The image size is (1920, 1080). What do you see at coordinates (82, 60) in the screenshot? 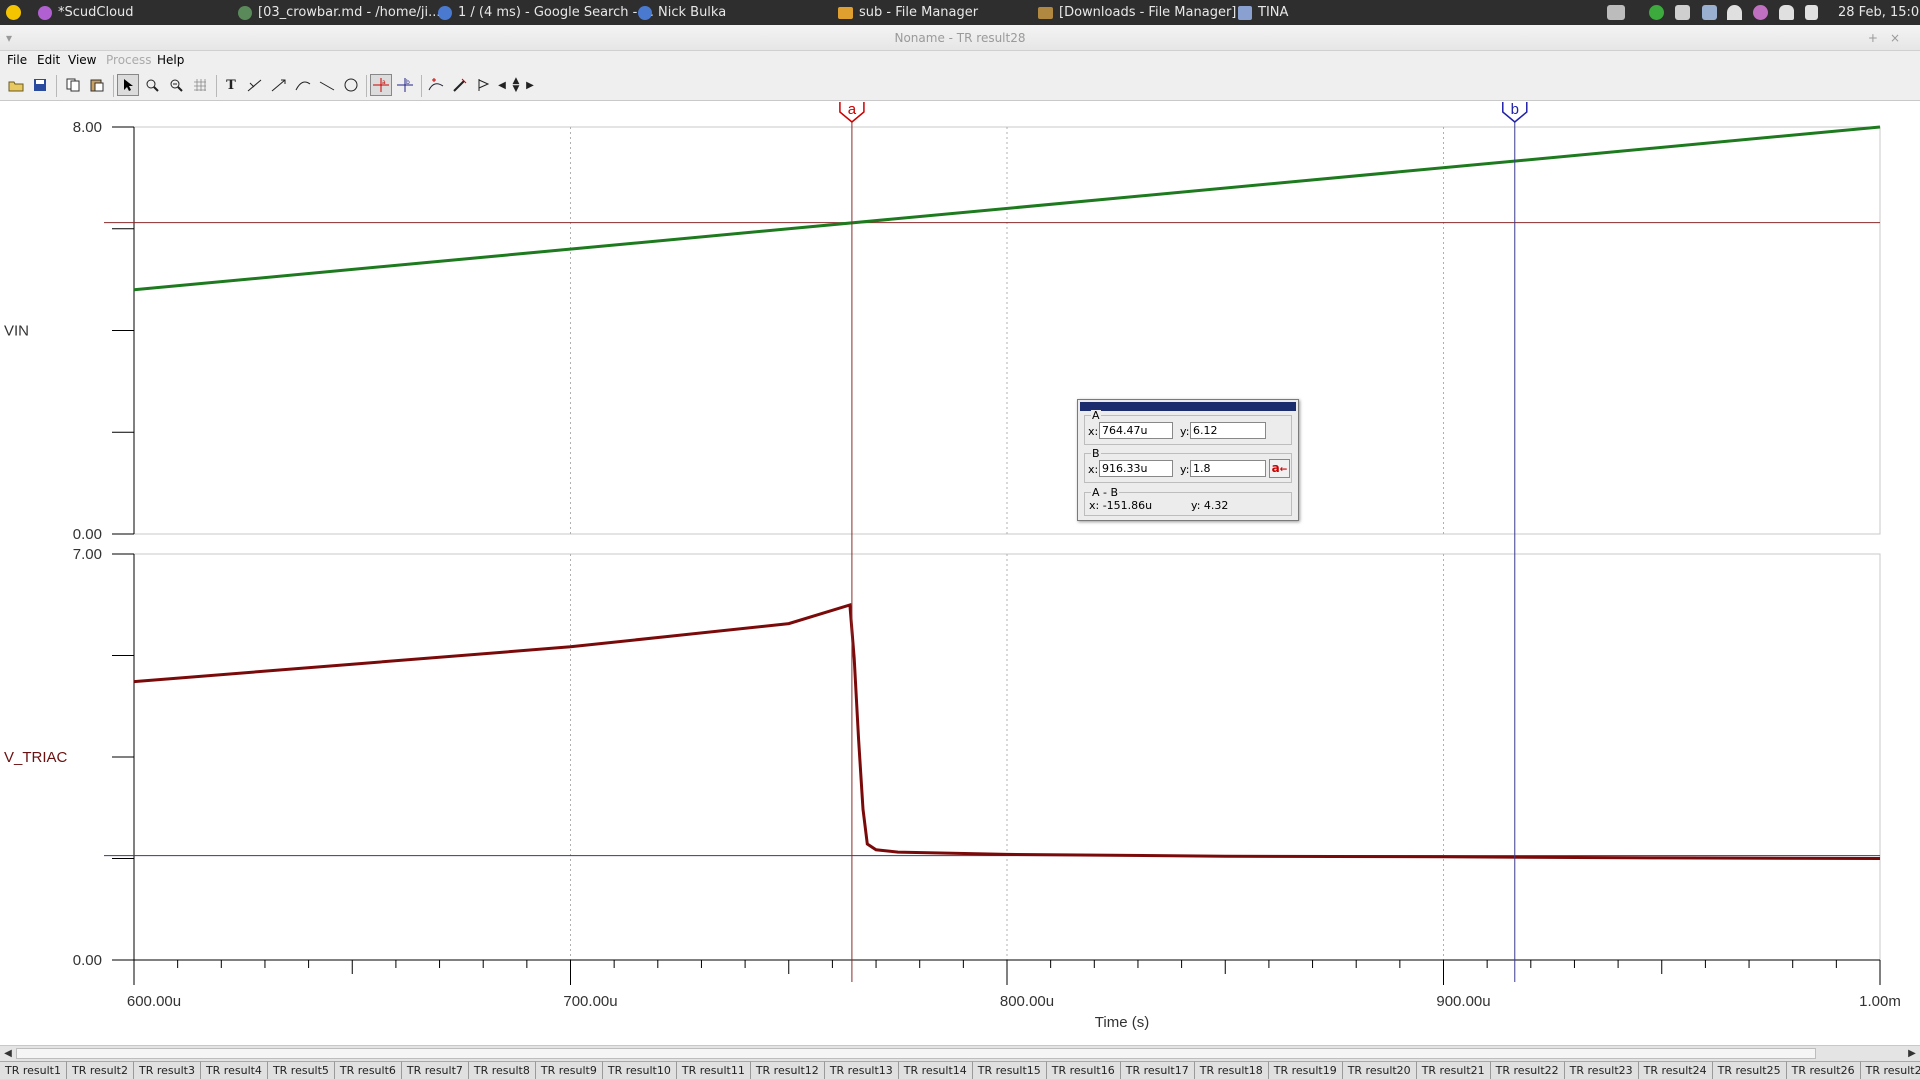
I see `menu-view: View` at bounding box center [82, 60].